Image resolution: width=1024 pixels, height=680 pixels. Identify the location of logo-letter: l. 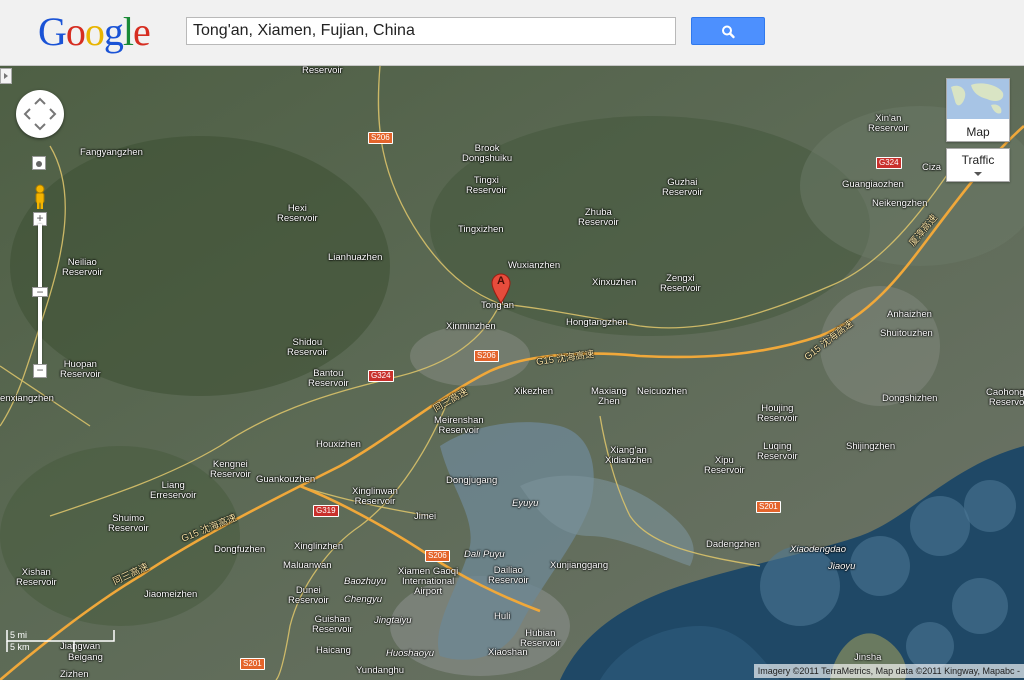
(128, 31).